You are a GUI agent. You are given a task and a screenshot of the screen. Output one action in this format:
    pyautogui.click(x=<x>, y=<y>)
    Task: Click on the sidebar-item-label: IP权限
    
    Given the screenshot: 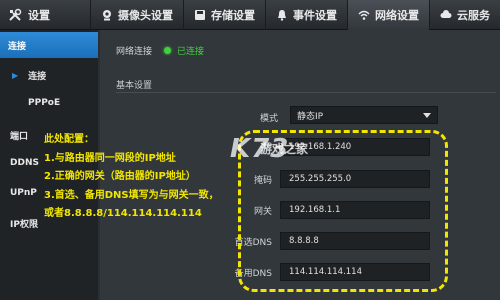 What is the action you would take?
    pyautogui.click(x=24, y=224)
    